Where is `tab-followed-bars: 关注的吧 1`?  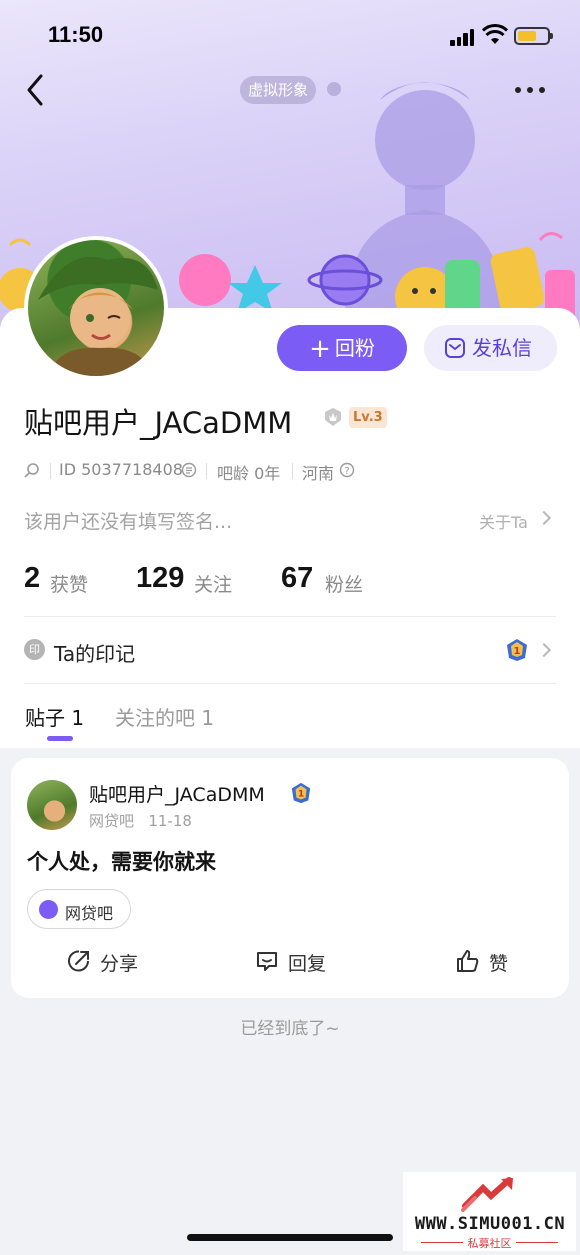
tab-followed-bars: 关注的吧 1 is located at coordinates (164, 716).